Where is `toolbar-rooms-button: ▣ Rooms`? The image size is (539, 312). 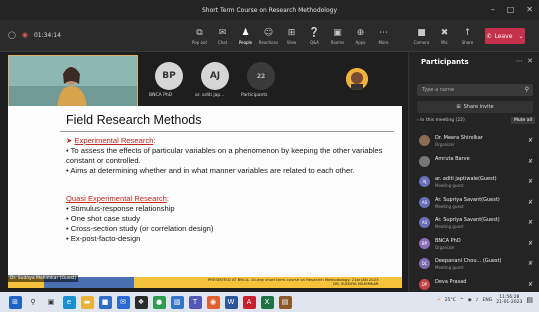 toolbar-rooms-button: ▣ Rooms is located at coordinates (337, 36).